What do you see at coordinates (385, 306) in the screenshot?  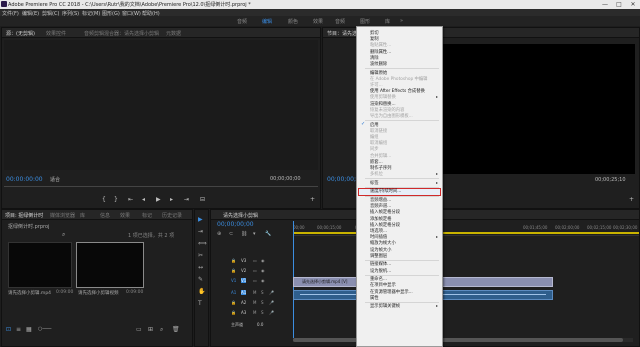 I see `context-menu-item: 显示剪辑关键帧` at bounding box center [385, 306].